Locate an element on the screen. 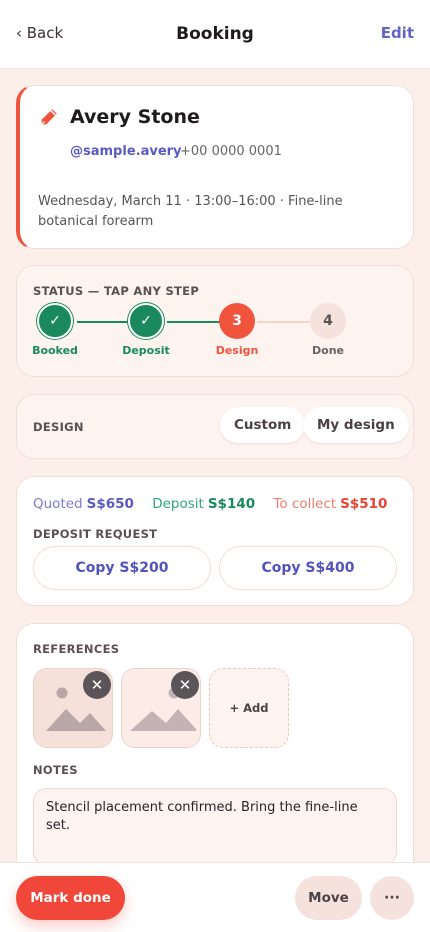 This screenshot has width=430, height=932. status-step-booked: ✓ Booked is located at coordinates (55, 330).